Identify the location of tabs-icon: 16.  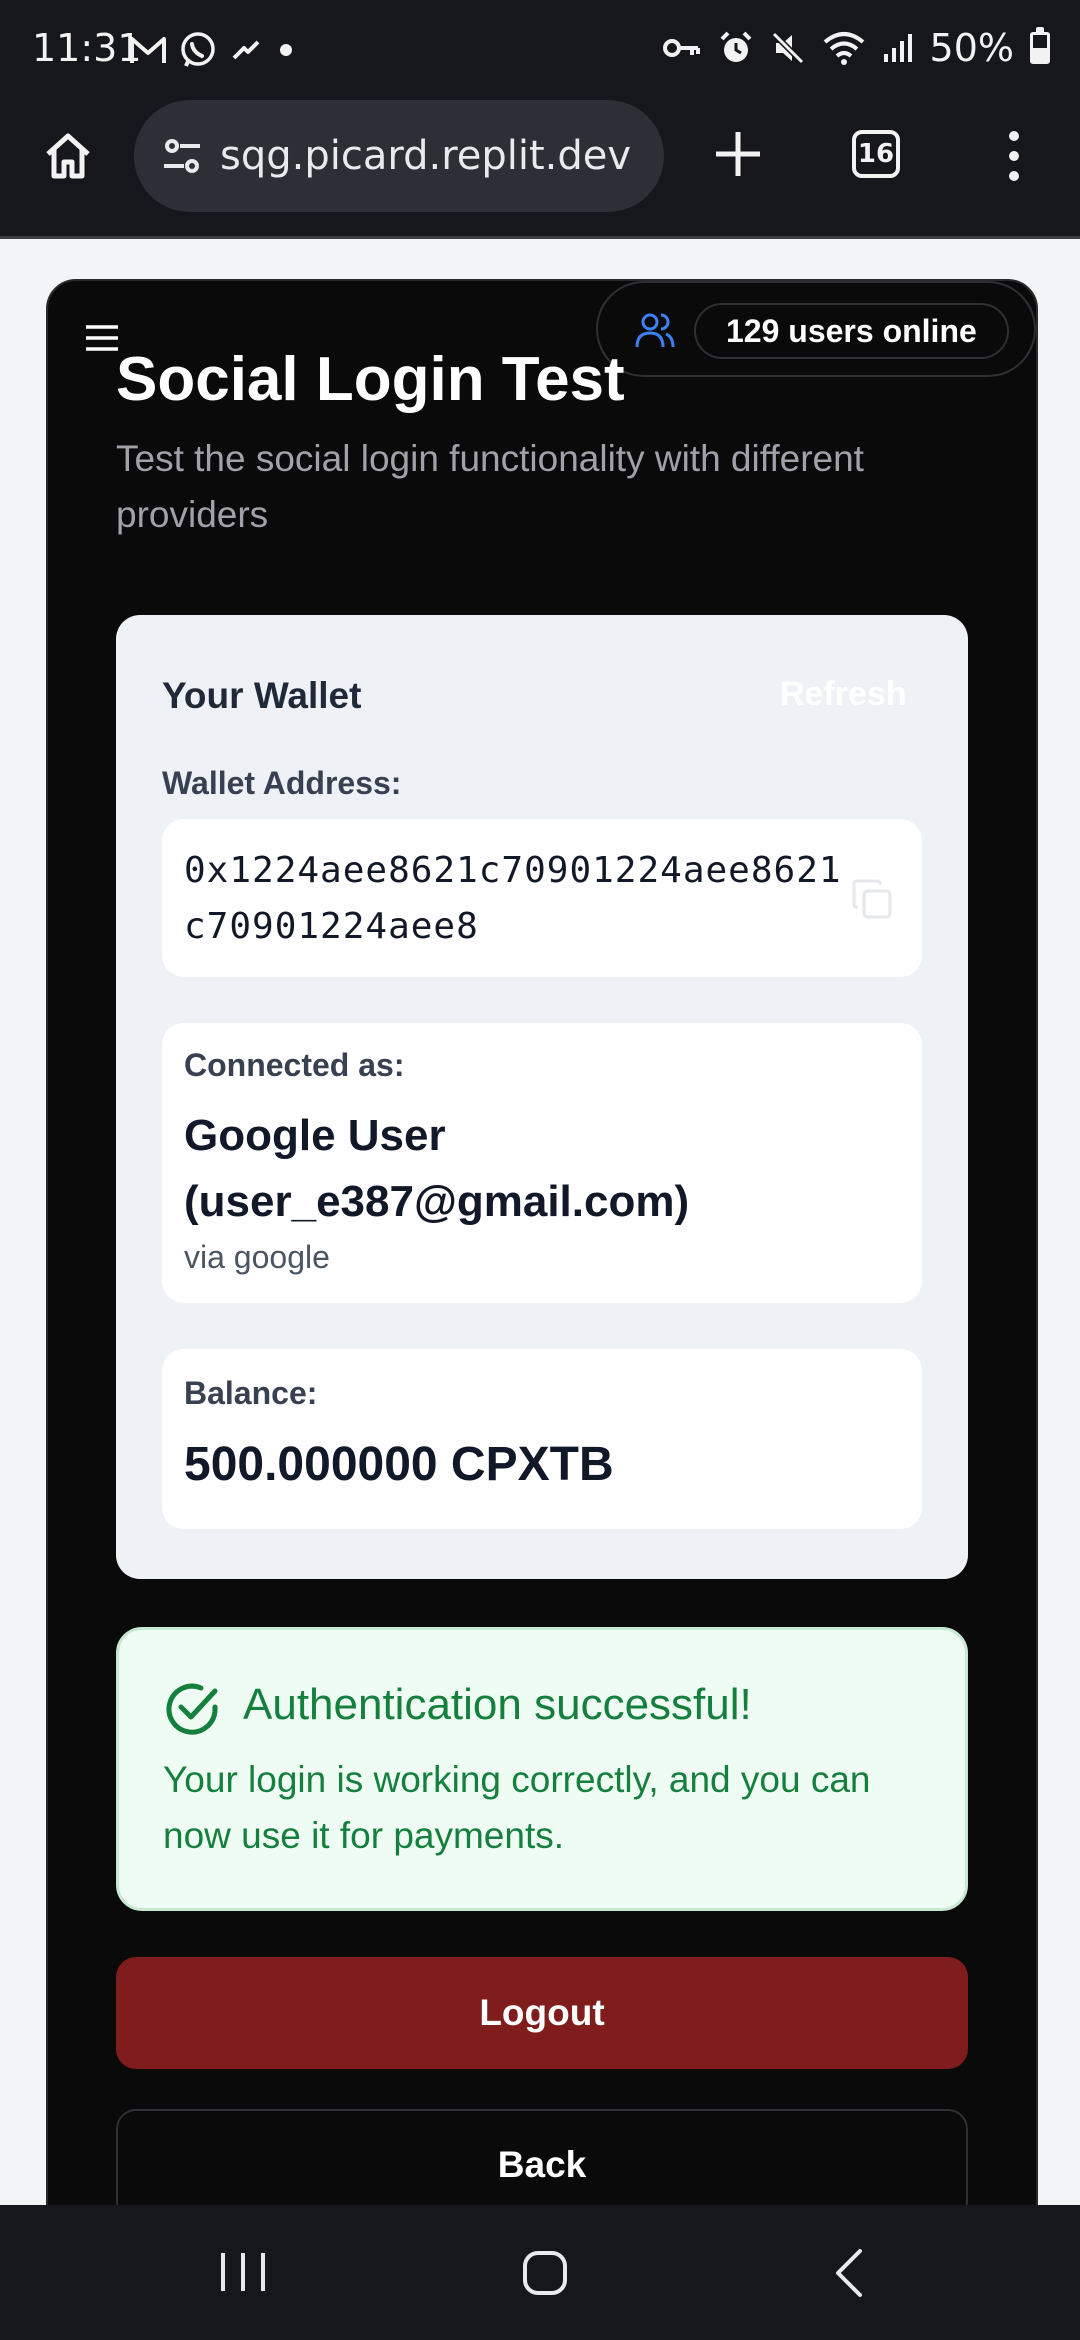
(876, 154).